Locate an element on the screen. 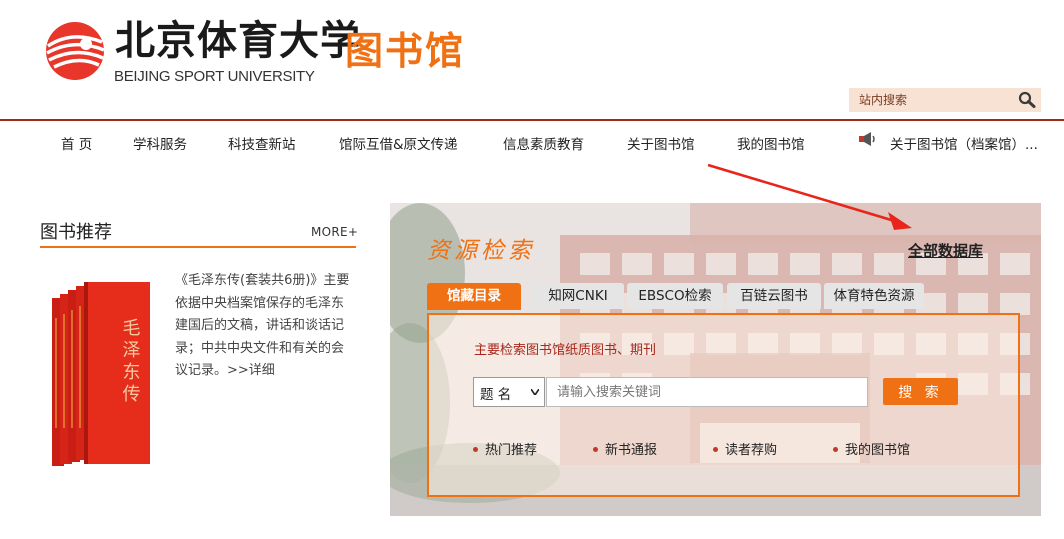 The image size is (1064, 539). nav-item-interlibrary-loan: 馆际互借&原文传递 is located at coordinates (398, 143).